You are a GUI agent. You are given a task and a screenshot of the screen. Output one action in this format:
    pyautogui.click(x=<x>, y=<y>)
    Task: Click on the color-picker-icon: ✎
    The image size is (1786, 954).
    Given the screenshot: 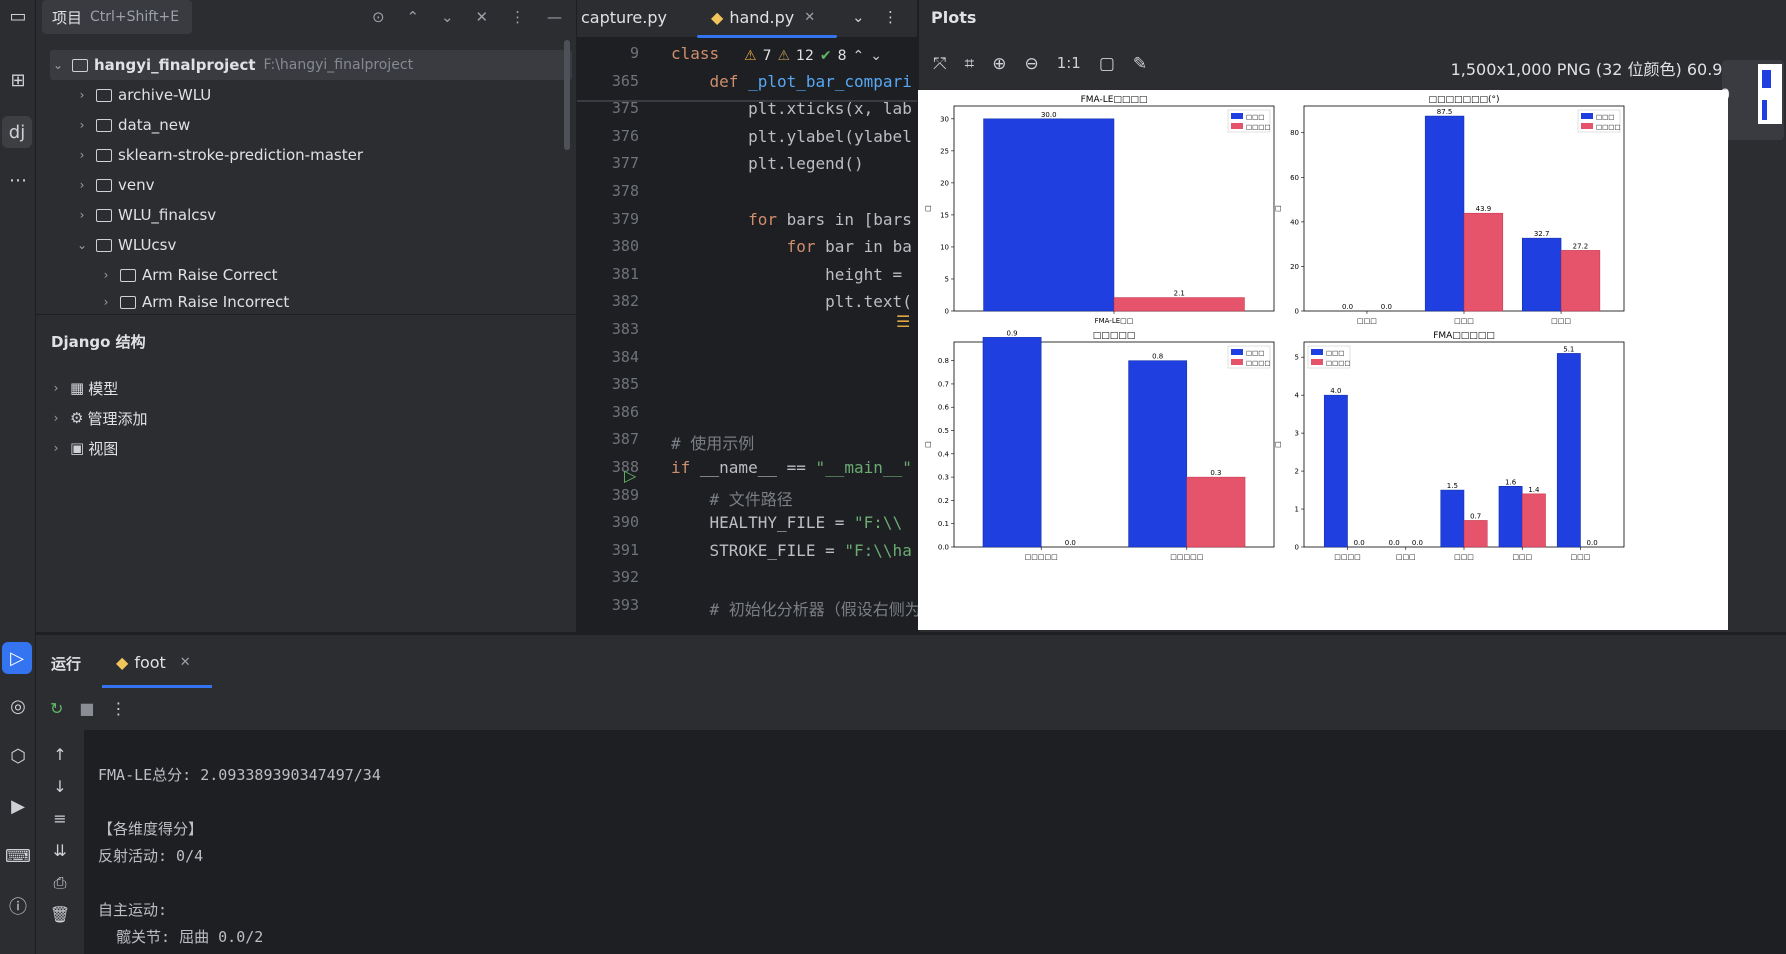 What is the action you would take?
    pyautogui.click(x=1140, y=64)
    